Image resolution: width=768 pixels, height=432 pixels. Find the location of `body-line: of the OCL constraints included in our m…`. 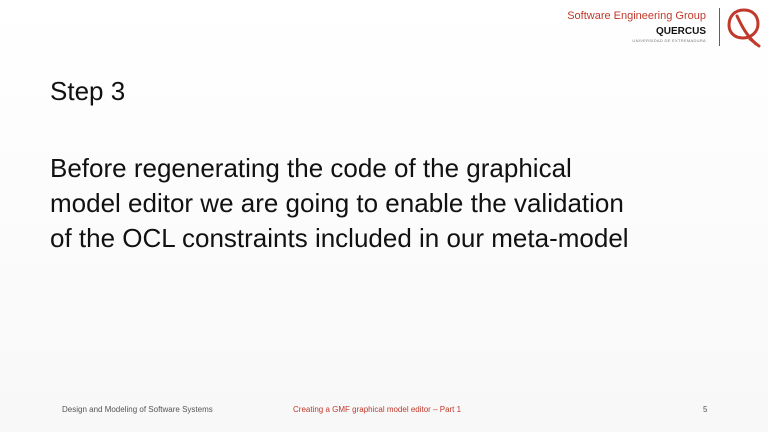

body-line: of the OCL constraints included in our m… is located at coordinates (339, 238).